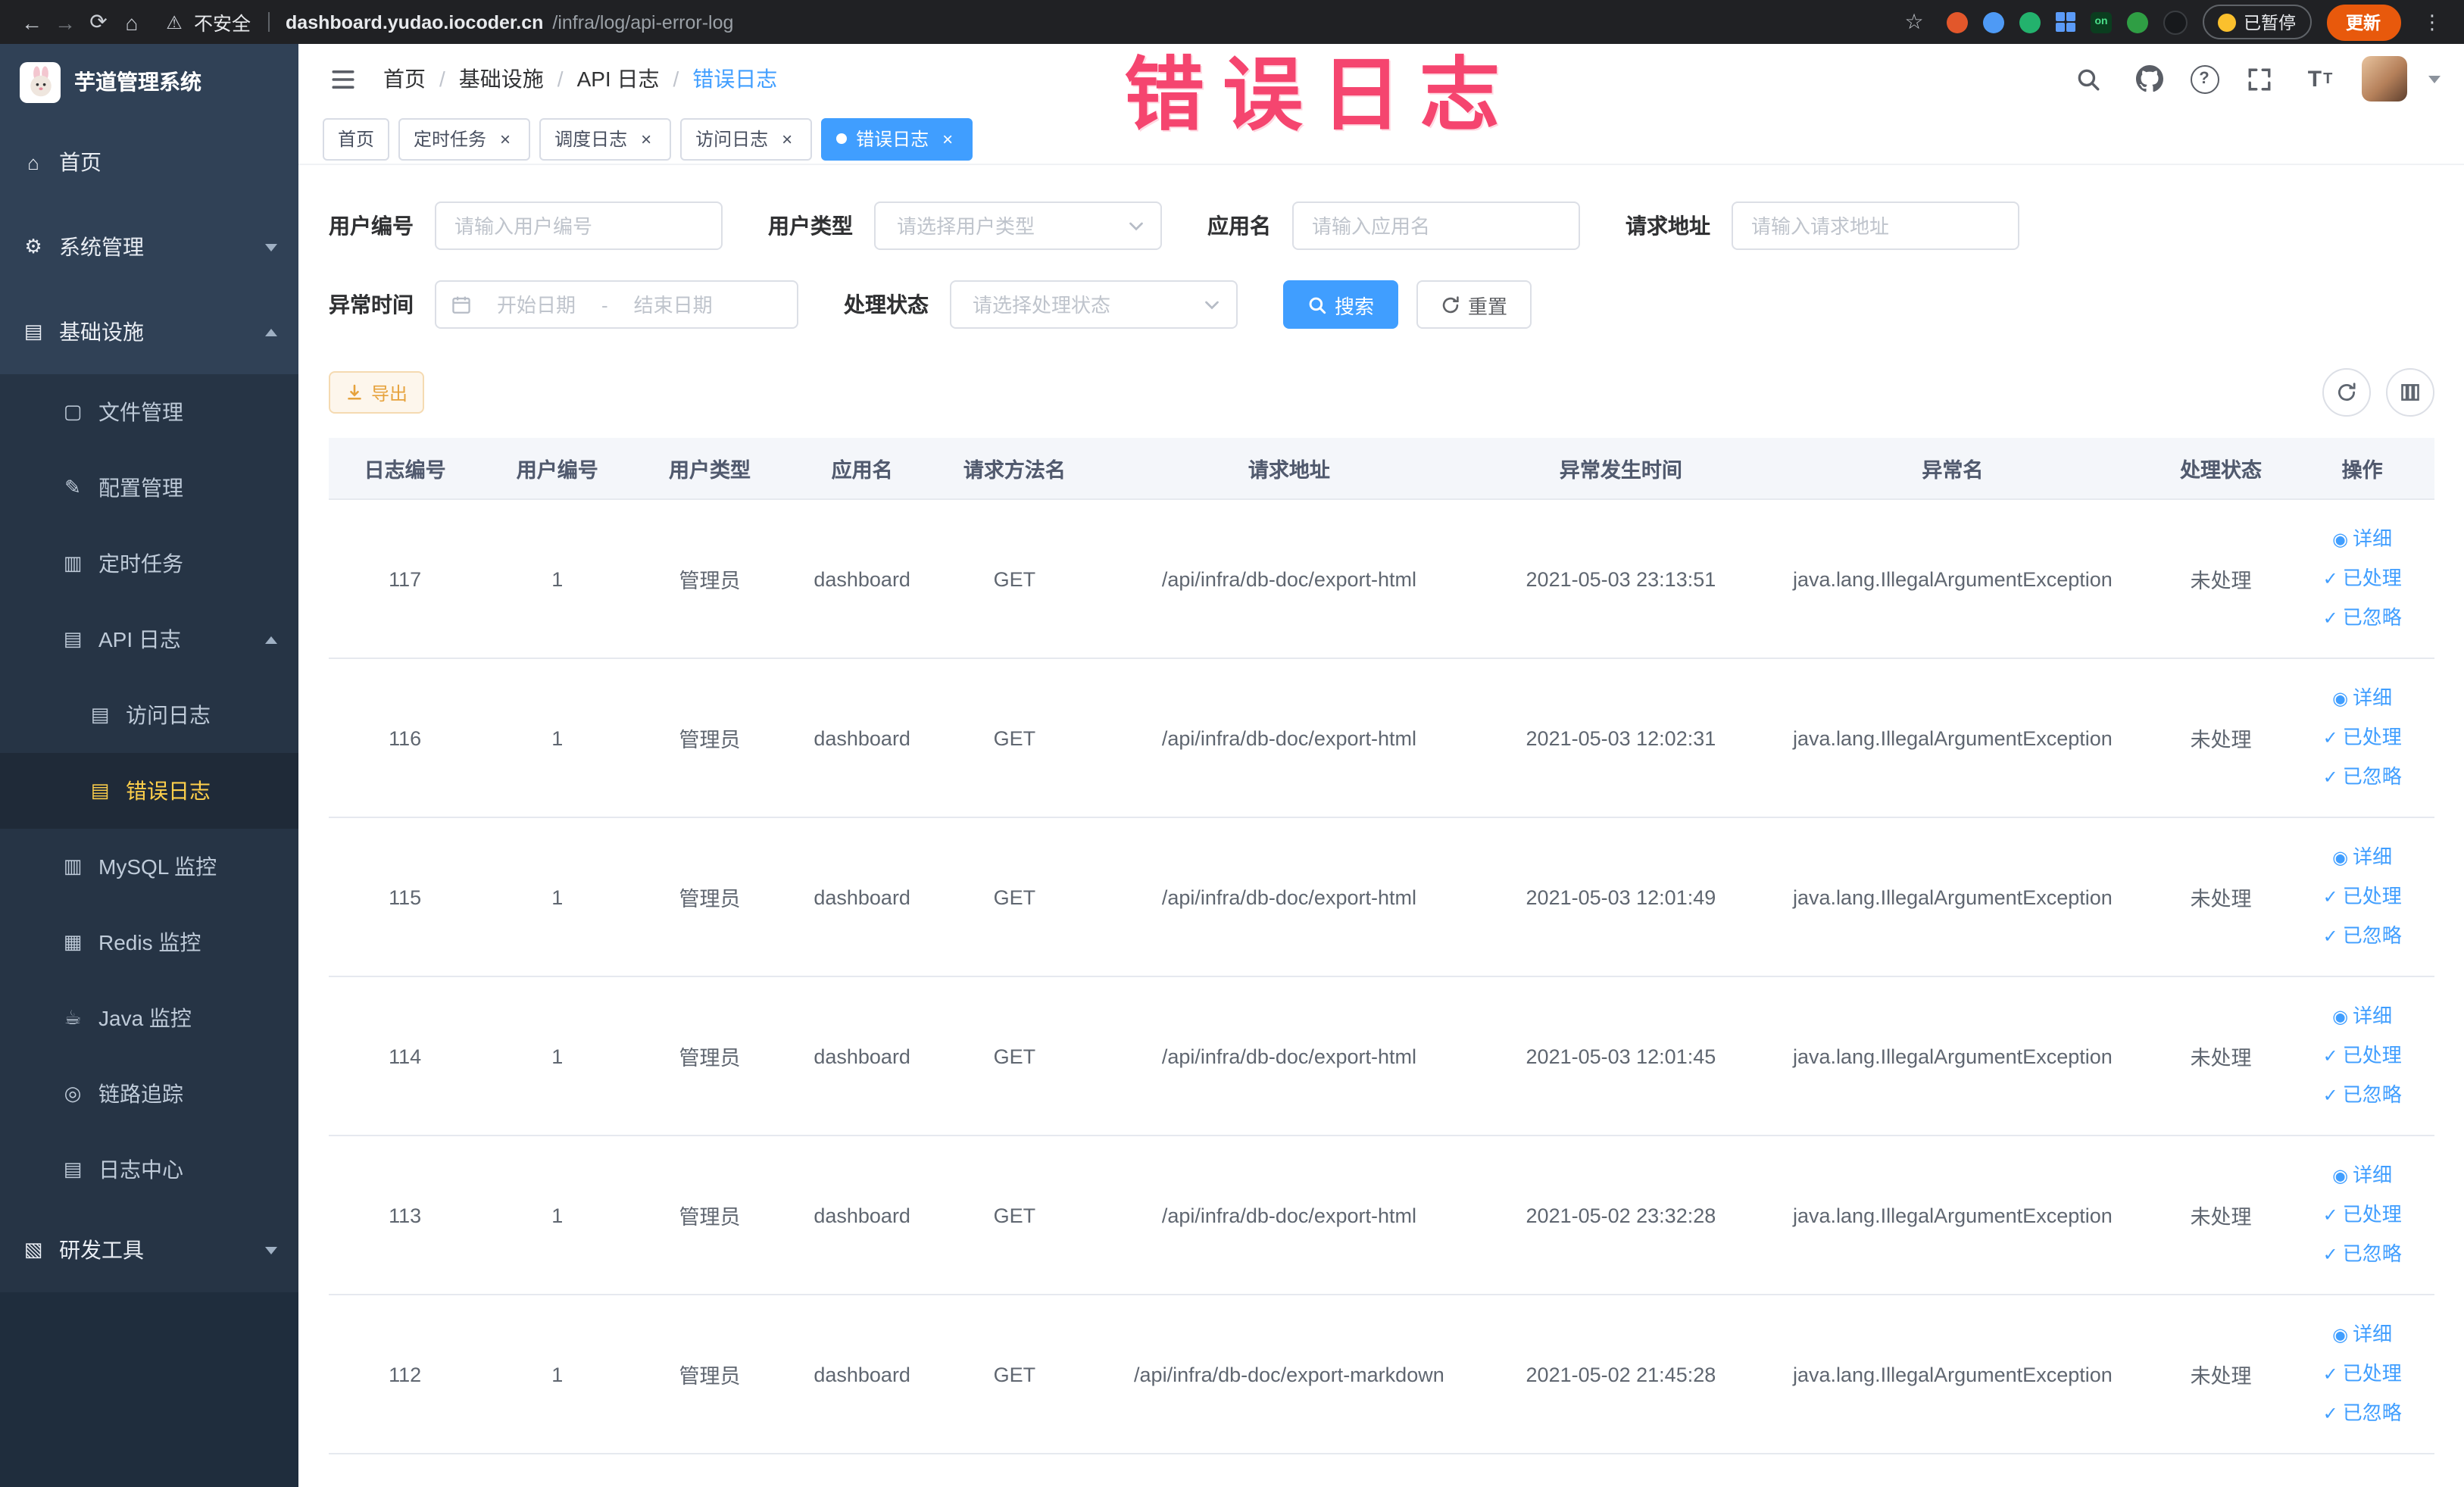 This screenshot has height=1487, width=2464. What do you see at coordinates (536, 304) in the screenshot?
I see `start-date-input` at bounding box center [536, 304].